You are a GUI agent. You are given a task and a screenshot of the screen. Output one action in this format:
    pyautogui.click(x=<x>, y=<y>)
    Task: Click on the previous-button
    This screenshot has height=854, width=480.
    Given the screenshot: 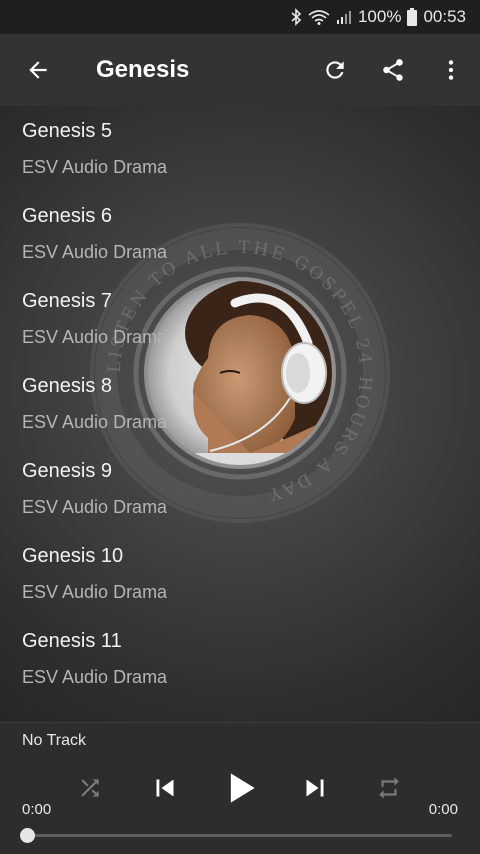 What is the action you would take?
    pyautogui.click(x=165, y=788)
    